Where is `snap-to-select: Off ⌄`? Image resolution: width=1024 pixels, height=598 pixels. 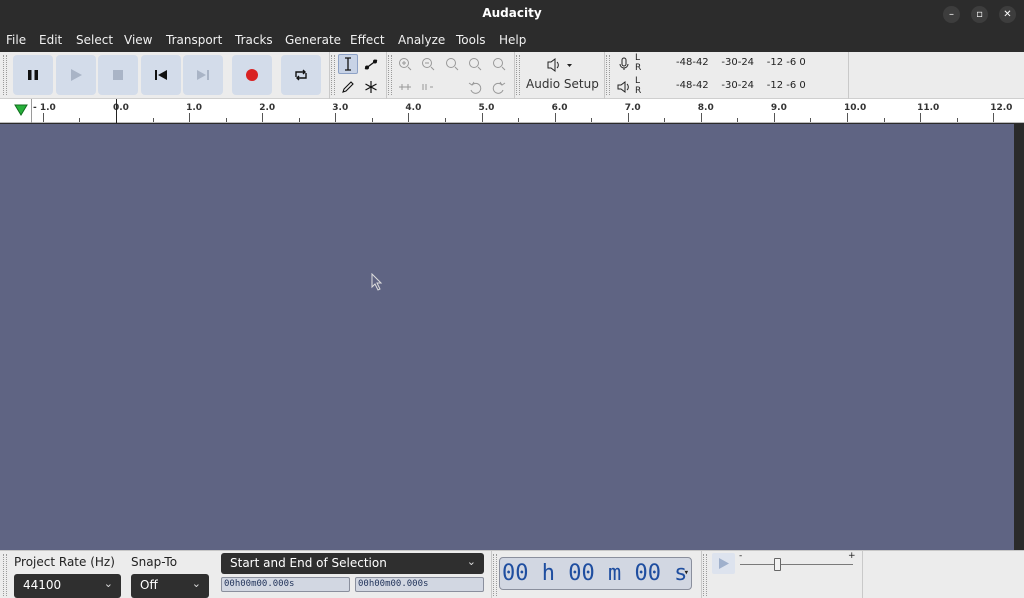 snap-to-select: Off ⌄ is located at coordinates (170, 586).